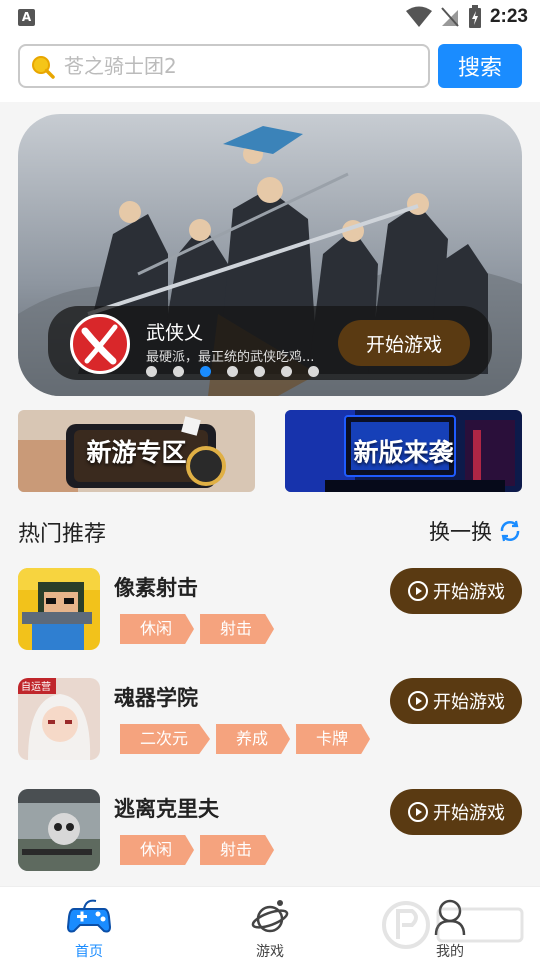  I want to click on search-row: 搜索, so click(270, 69).